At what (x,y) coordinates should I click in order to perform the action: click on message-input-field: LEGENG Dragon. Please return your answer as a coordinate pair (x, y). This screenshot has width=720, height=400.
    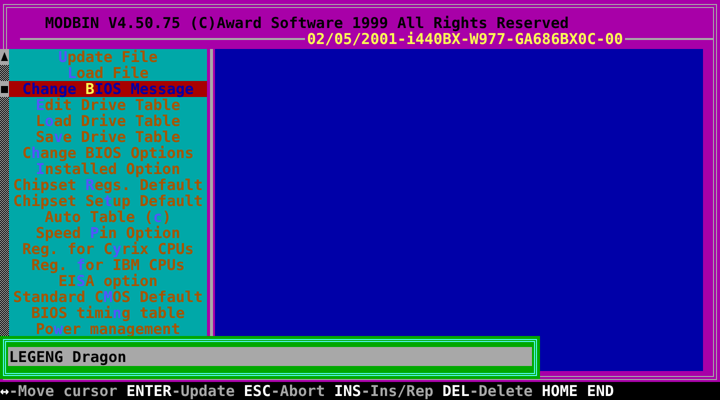
    Looking at the image, I should click on (270, 356).